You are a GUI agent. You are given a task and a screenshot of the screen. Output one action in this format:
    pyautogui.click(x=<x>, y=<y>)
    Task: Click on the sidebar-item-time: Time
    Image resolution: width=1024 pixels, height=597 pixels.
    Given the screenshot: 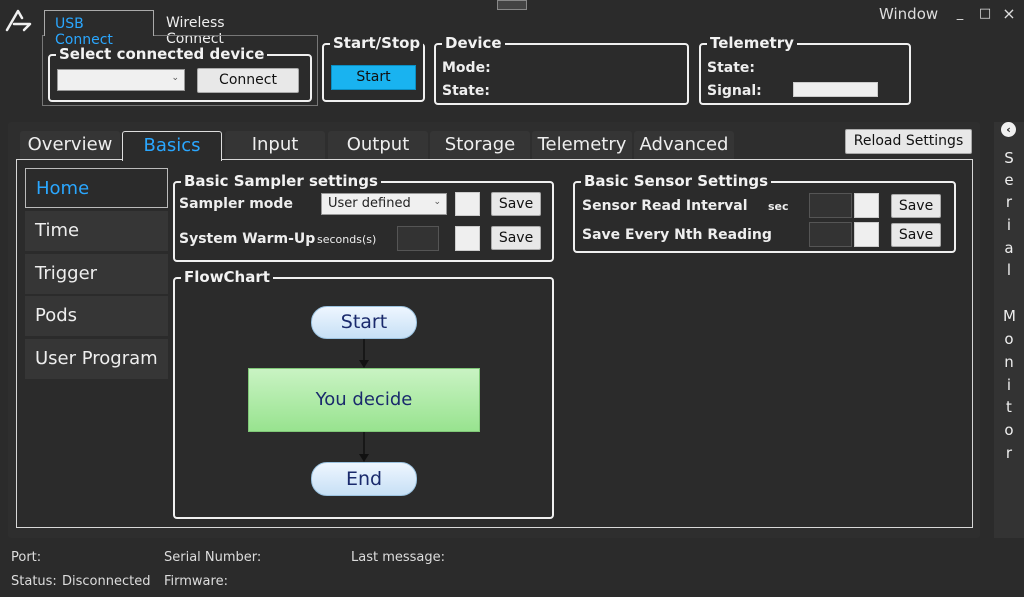 What is the action you would take?
    pyautogui.click(x=96, y=231)
    